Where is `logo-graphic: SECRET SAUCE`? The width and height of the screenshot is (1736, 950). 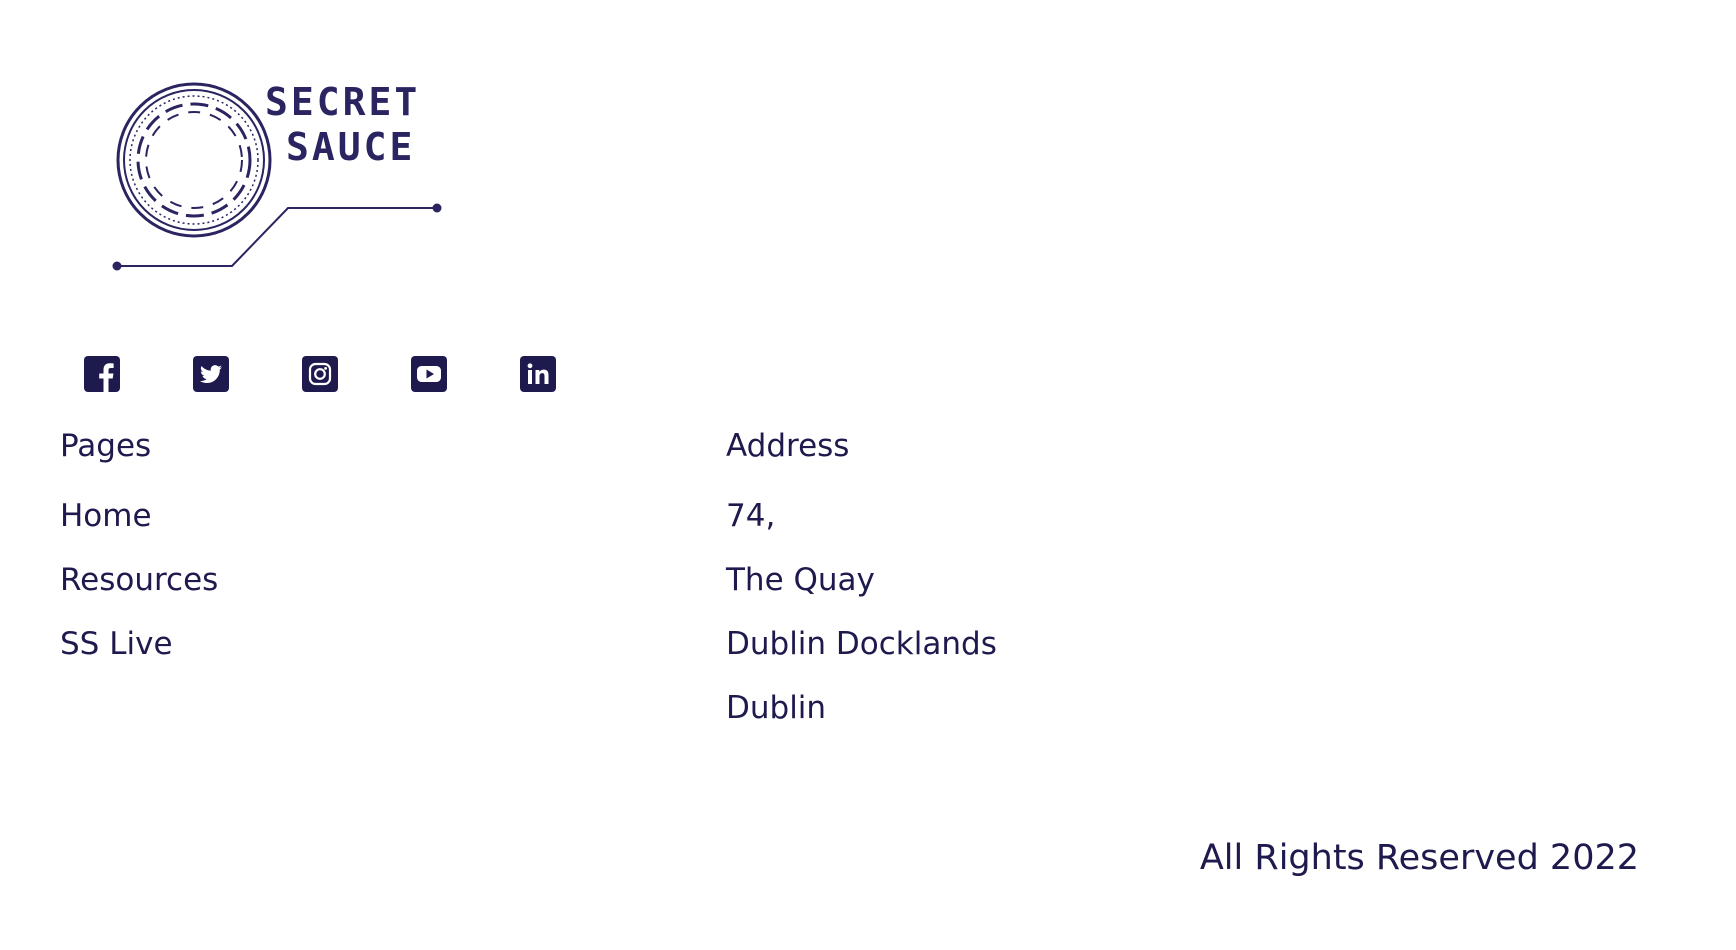 logo-graphic: SECRET SAUCE is located at coordinates (277, 175).